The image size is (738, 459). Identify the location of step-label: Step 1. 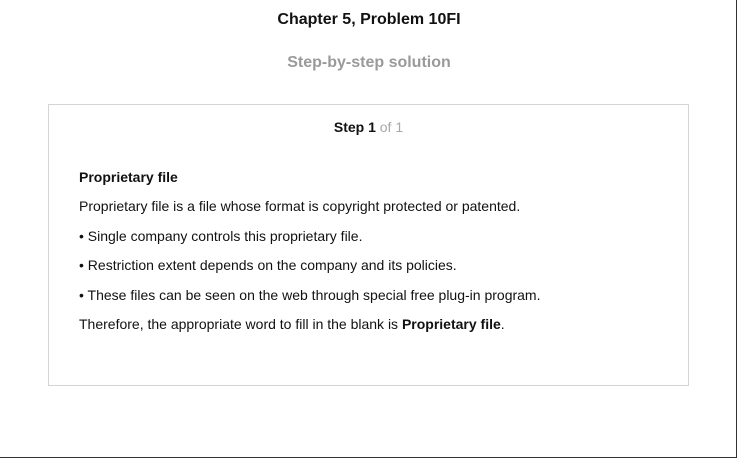
(354, 127).